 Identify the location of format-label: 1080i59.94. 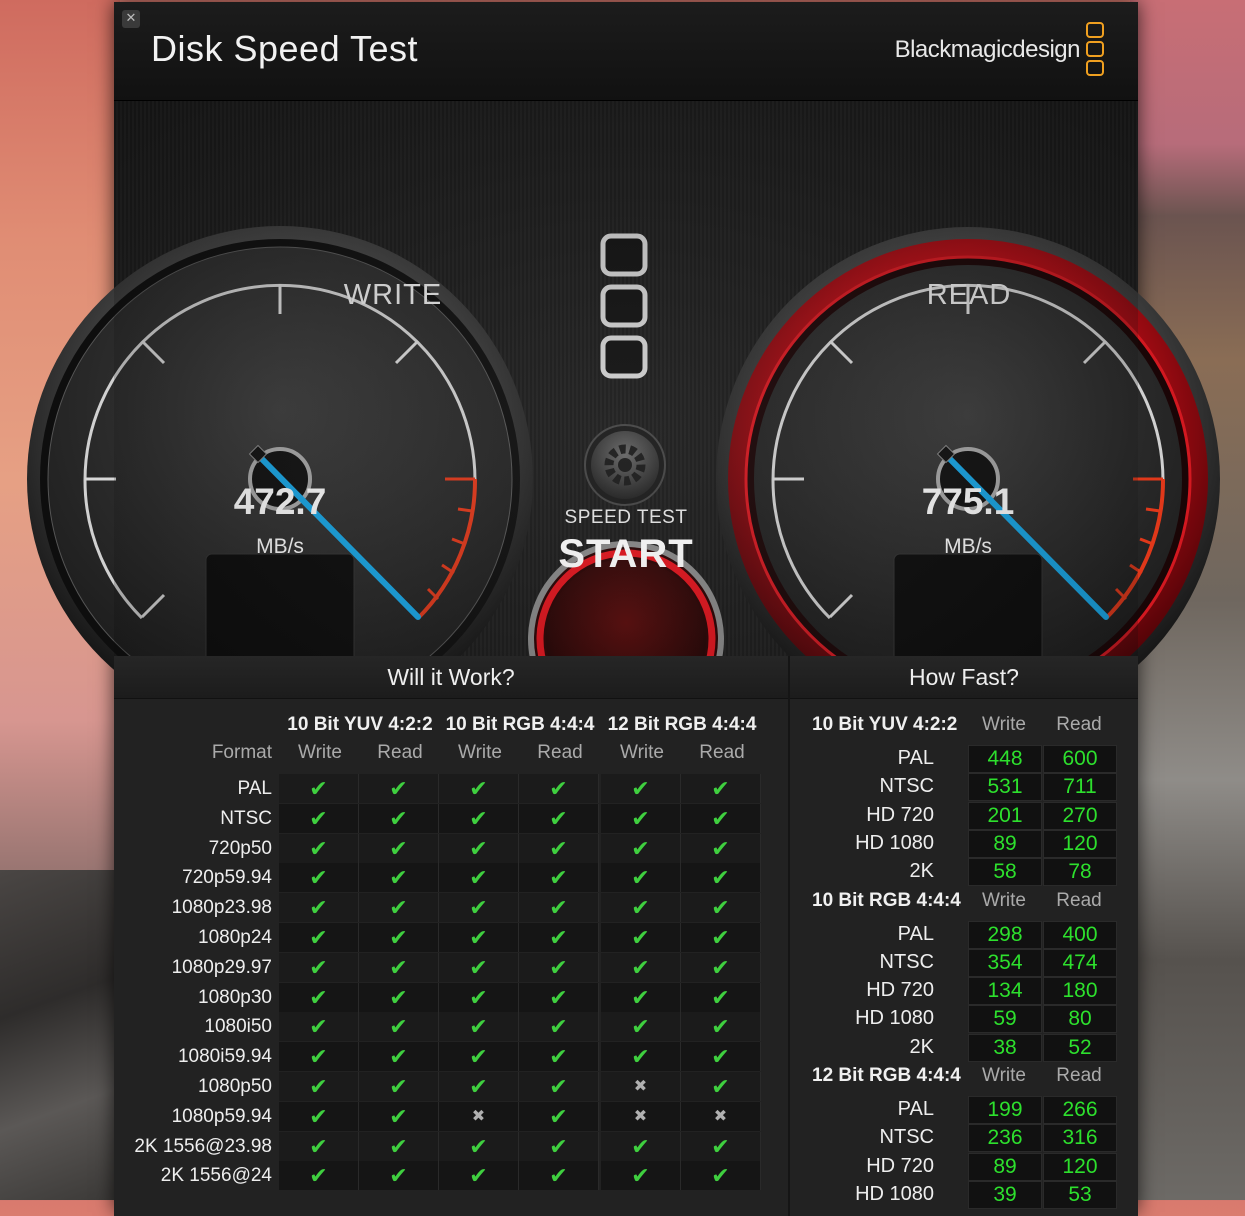
(224, 1057).